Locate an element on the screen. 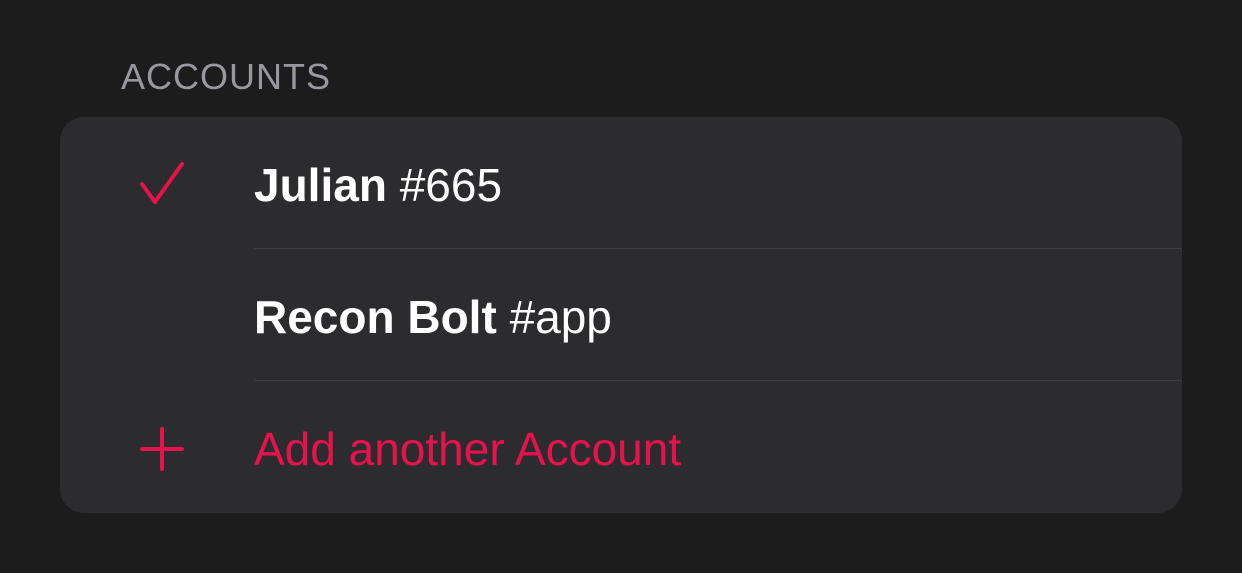 The width and height of the screenshot is (1242, 573). add-account-label: Add another Account is located at coordinates (468, 449).